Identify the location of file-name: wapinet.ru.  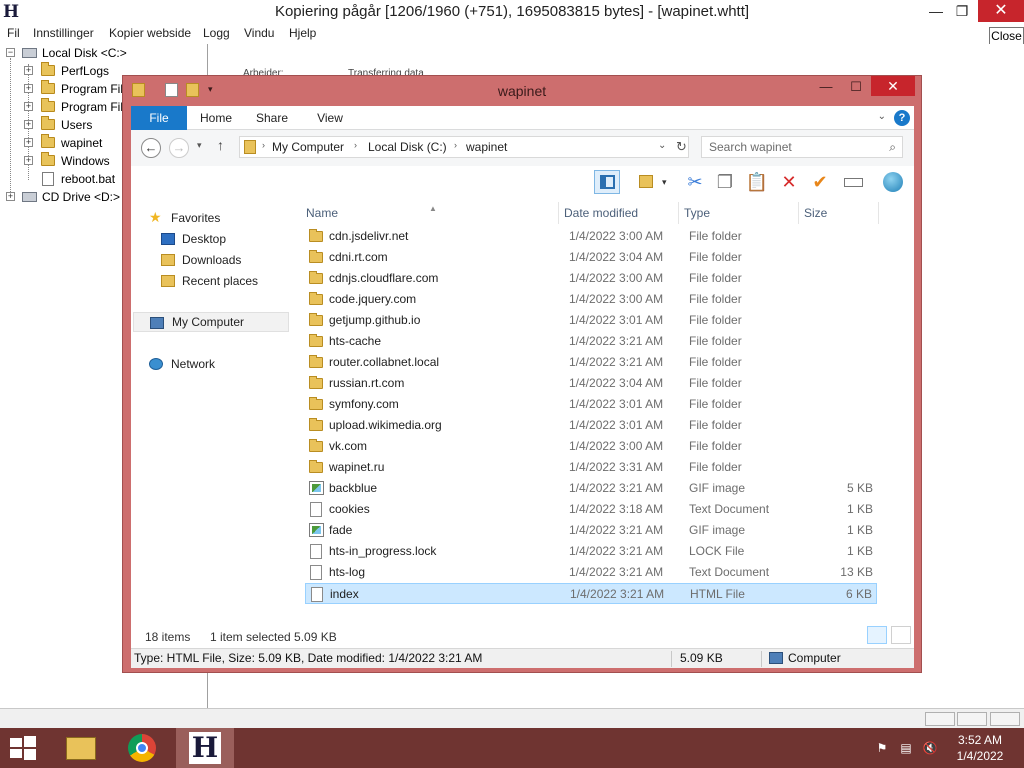
(357, 467).